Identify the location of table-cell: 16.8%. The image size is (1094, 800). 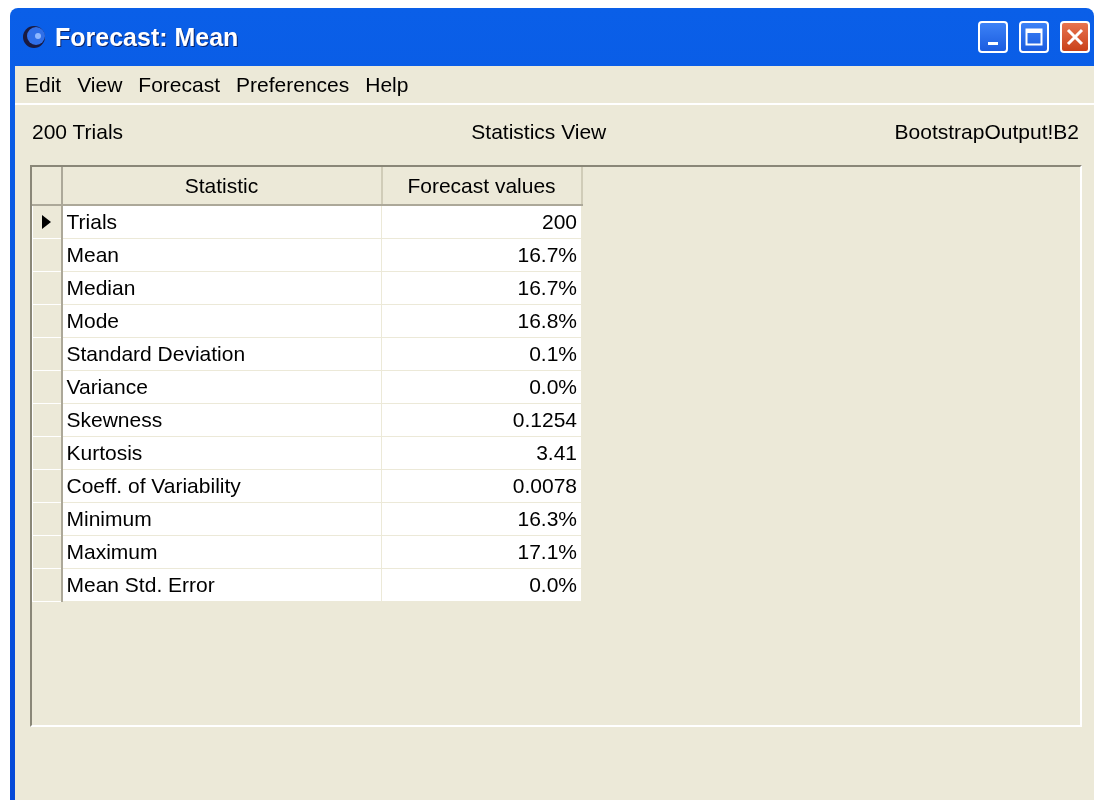
(481, 321).